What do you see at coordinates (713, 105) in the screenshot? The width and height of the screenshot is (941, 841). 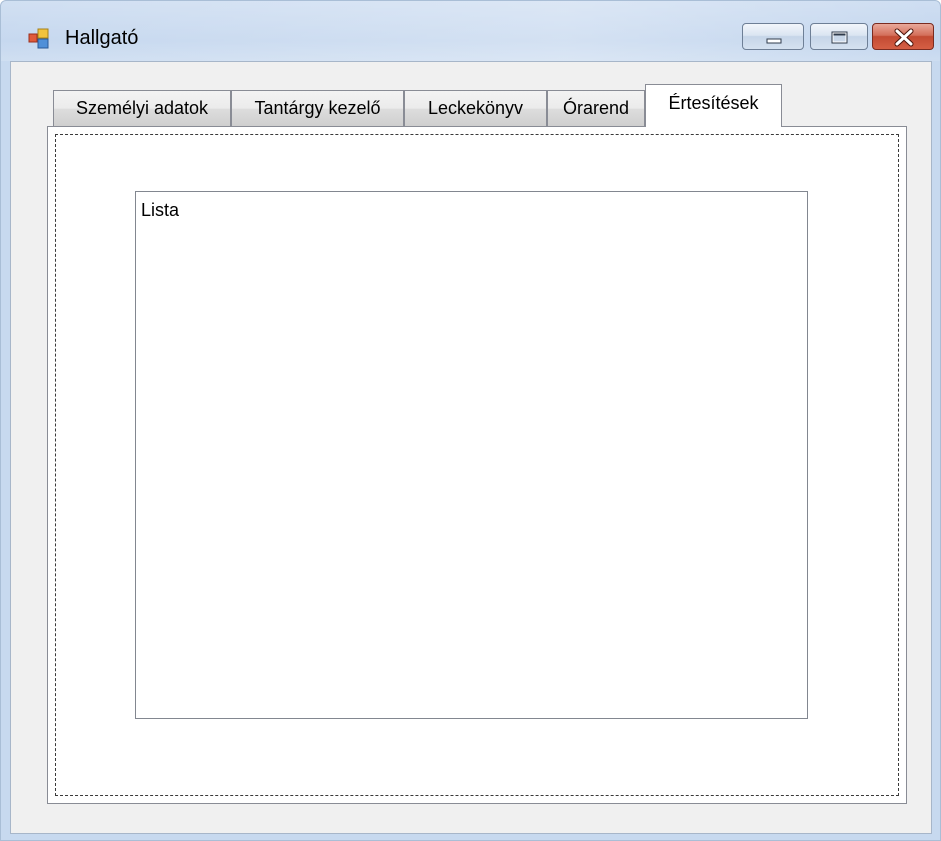 I see `tab-ertesitesek: Értesítések` at bounding box center [713, 105].